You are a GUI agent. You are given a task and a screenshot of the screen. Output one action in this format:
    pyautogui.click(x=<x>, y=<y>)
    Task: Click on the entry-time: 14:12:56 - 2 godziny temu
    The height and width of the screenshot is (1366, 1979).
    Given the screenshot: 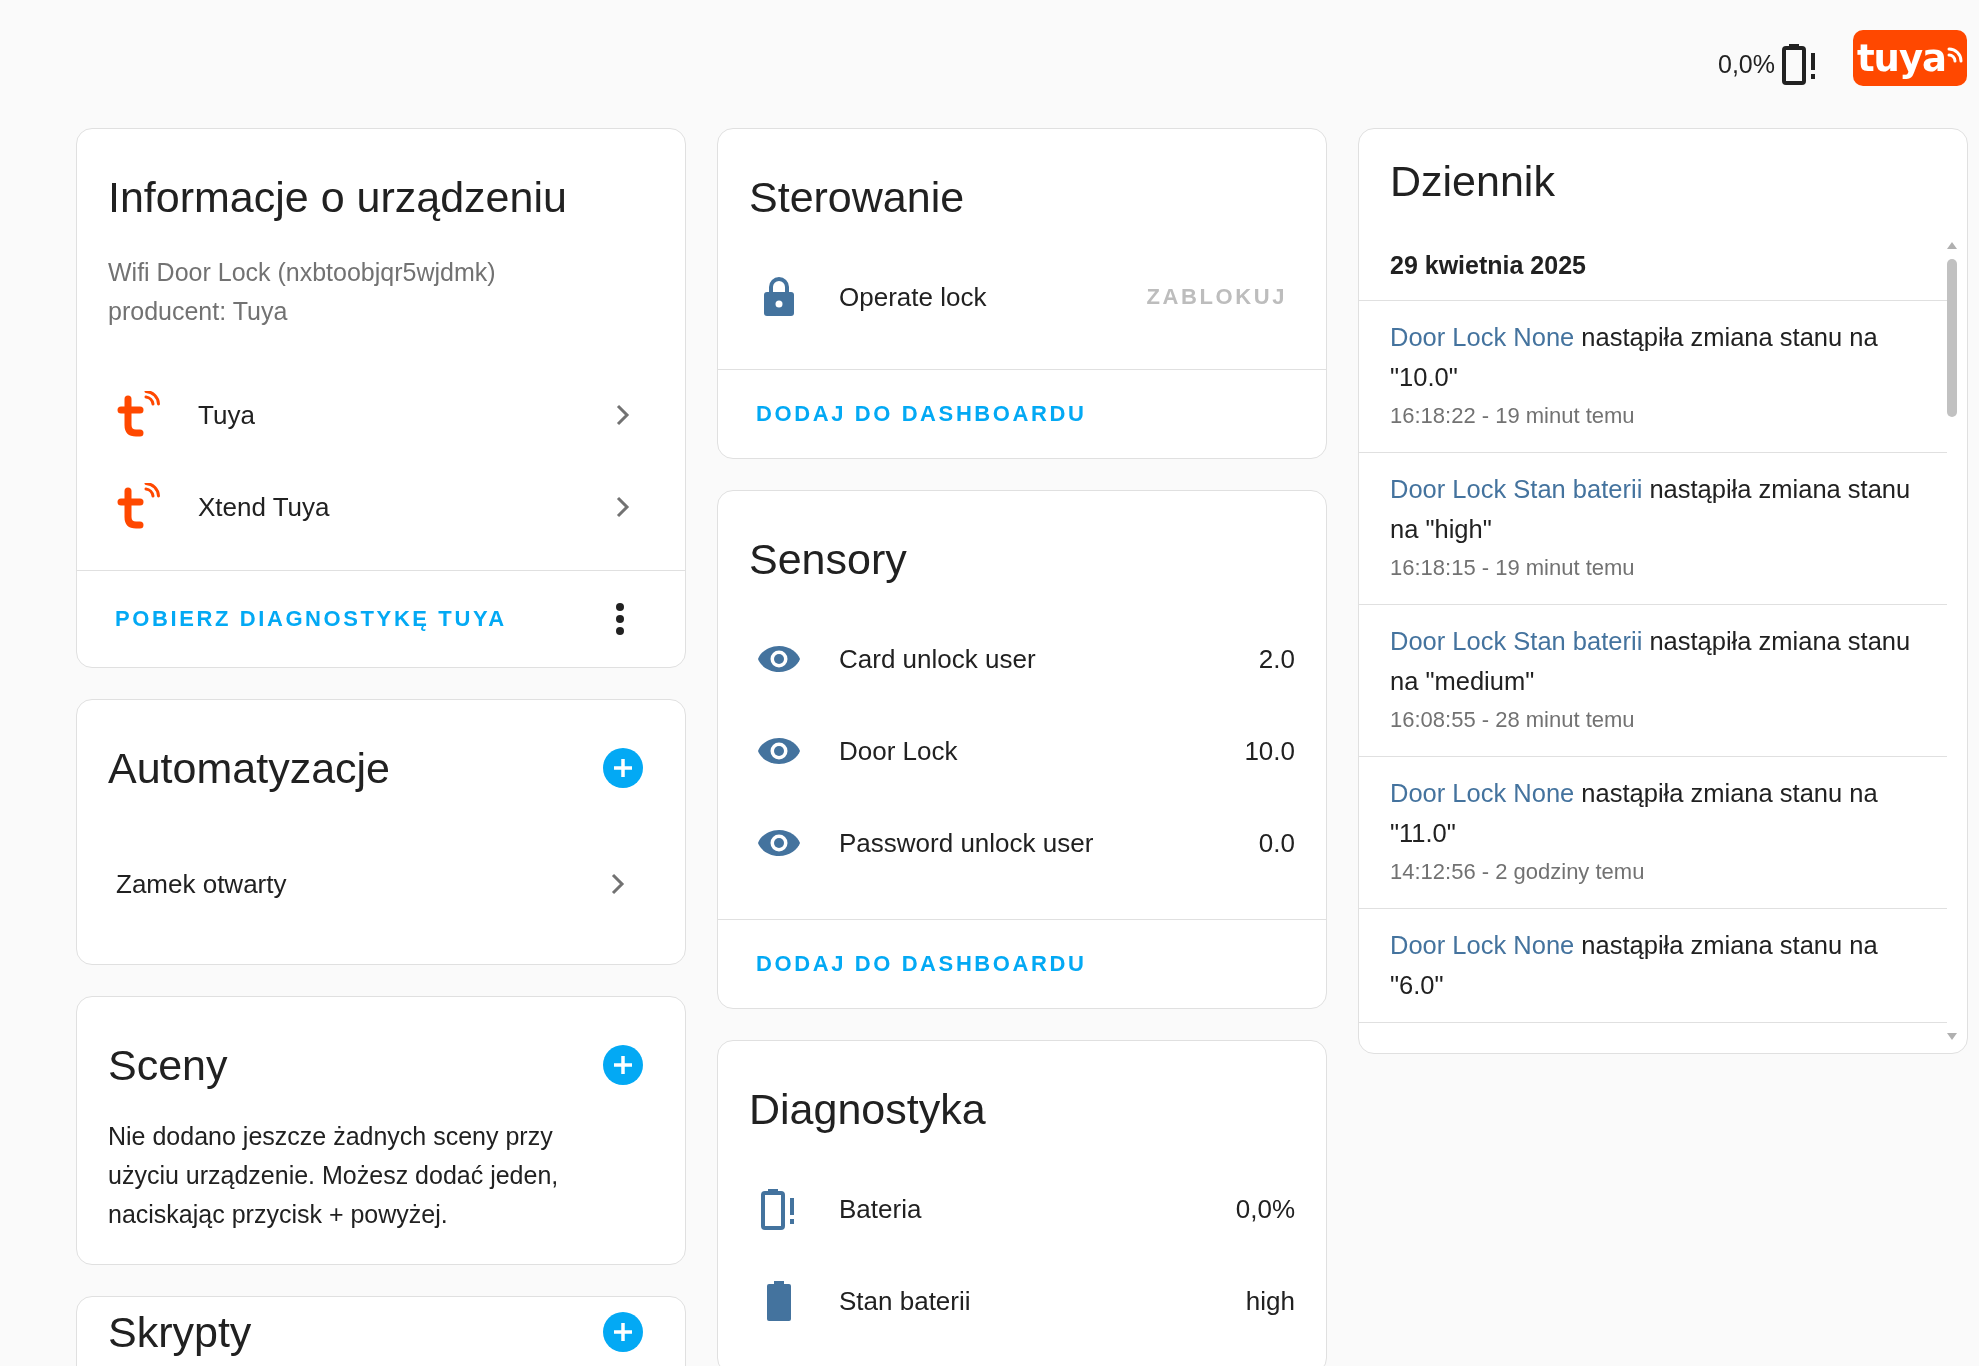 What is the action you would take?
    pyautogui.click(x=1518, y=872)
    